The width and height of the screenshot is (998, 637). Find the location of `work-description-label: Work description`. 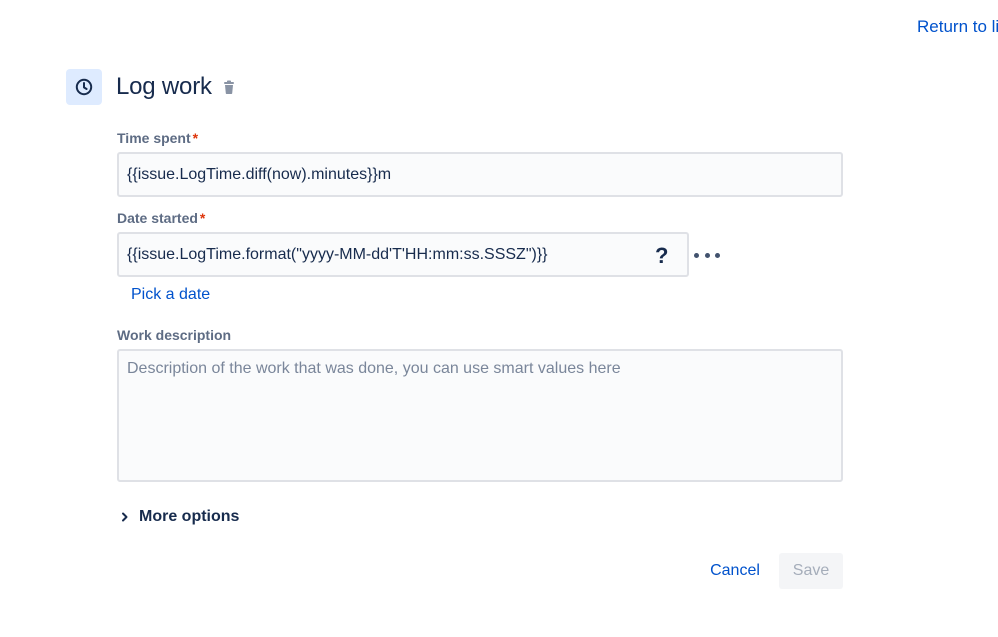

work-description-label: Work description is located at coordinates (174, 335).